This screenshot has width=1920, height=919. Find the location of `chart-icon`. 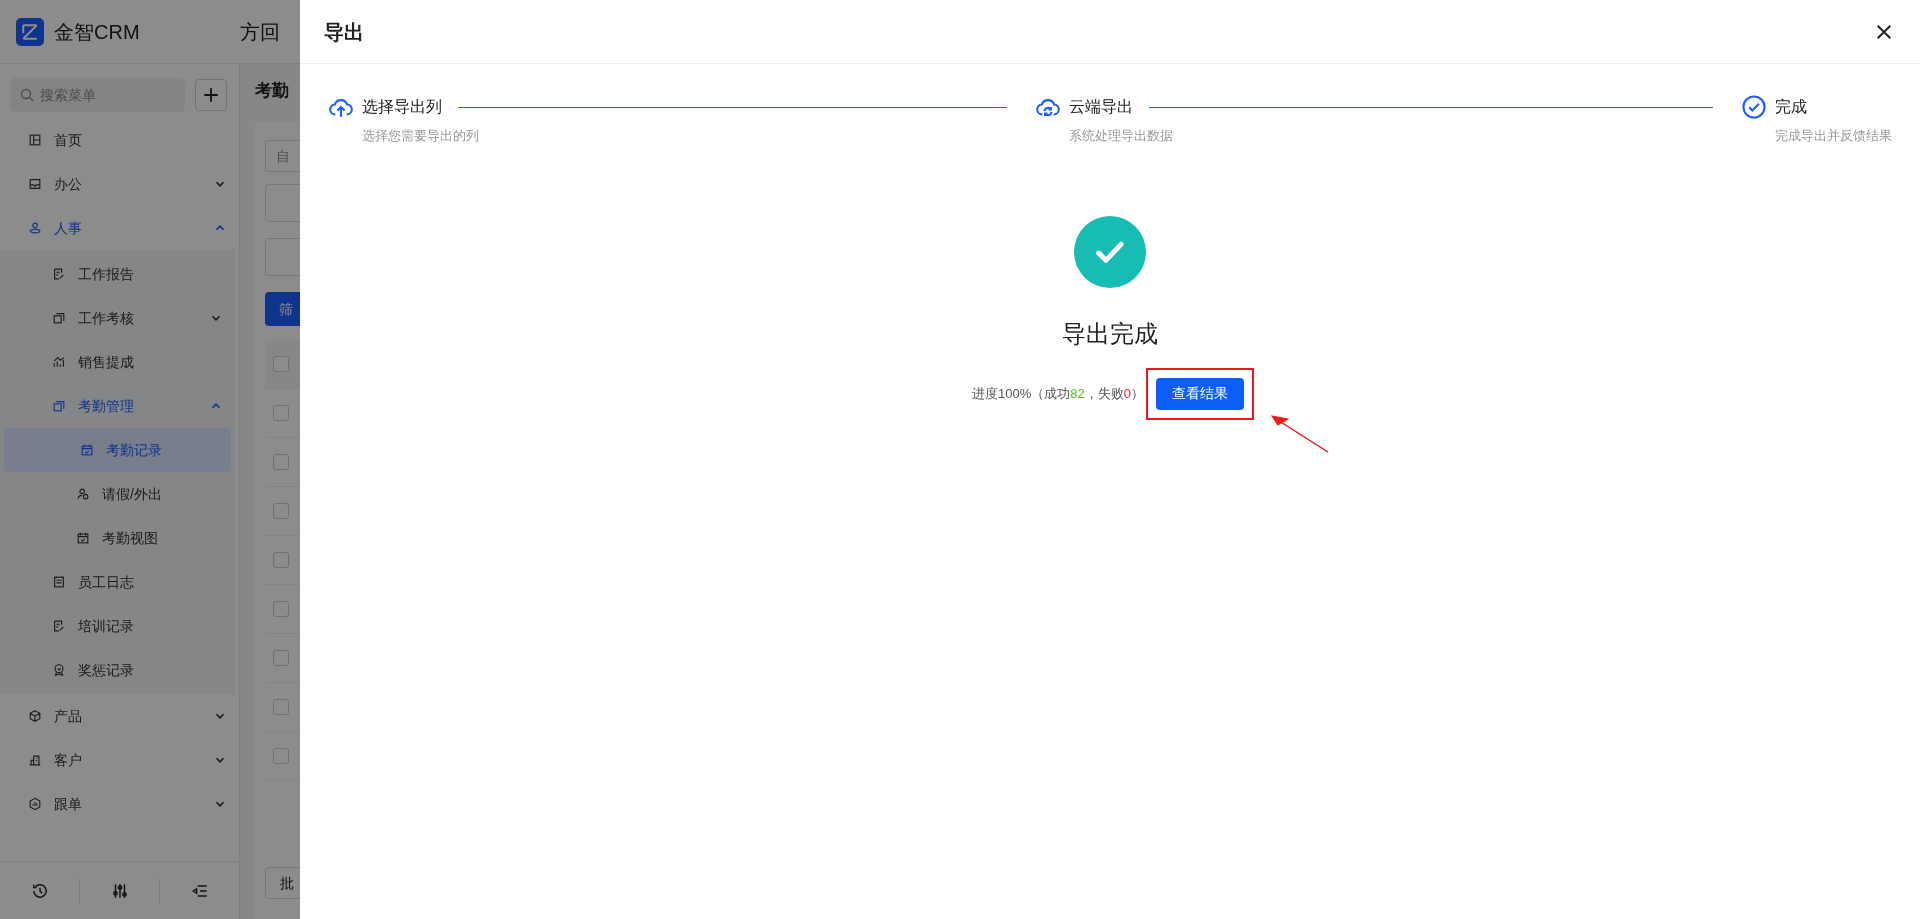

chart-icon is located at coordinates (59, 362).